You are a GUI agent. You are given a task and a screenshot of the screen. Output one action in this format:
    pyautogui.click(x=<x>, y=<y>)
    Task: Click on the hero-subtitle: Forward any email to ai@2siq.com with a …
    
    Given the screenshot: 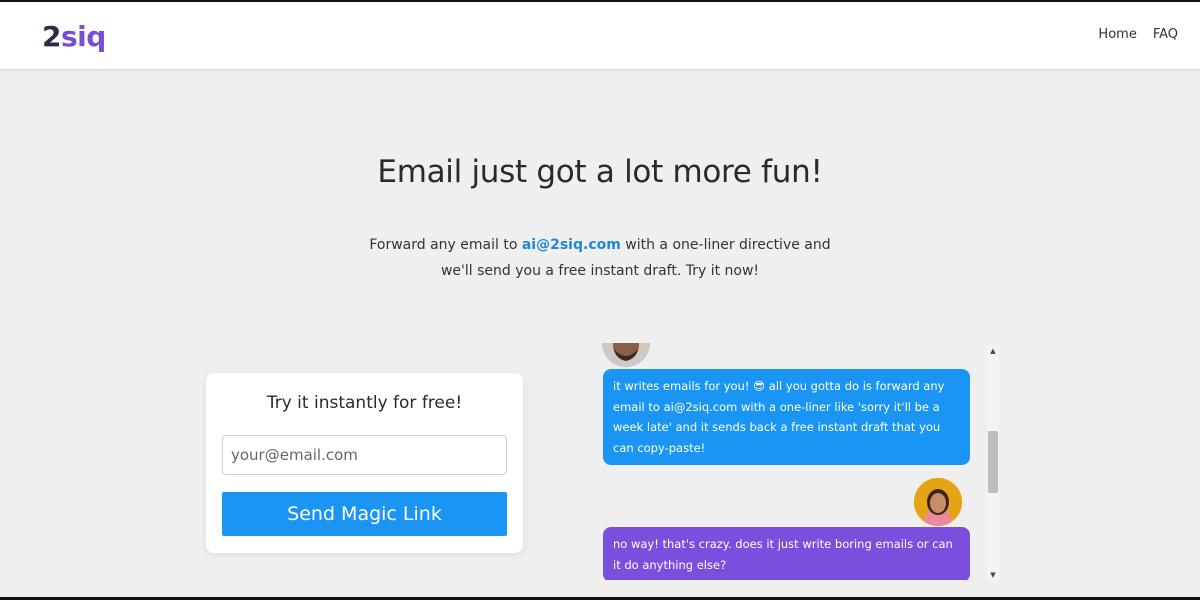 What is the action you would take?
    pyautogui.click(x=600, y=258)
    